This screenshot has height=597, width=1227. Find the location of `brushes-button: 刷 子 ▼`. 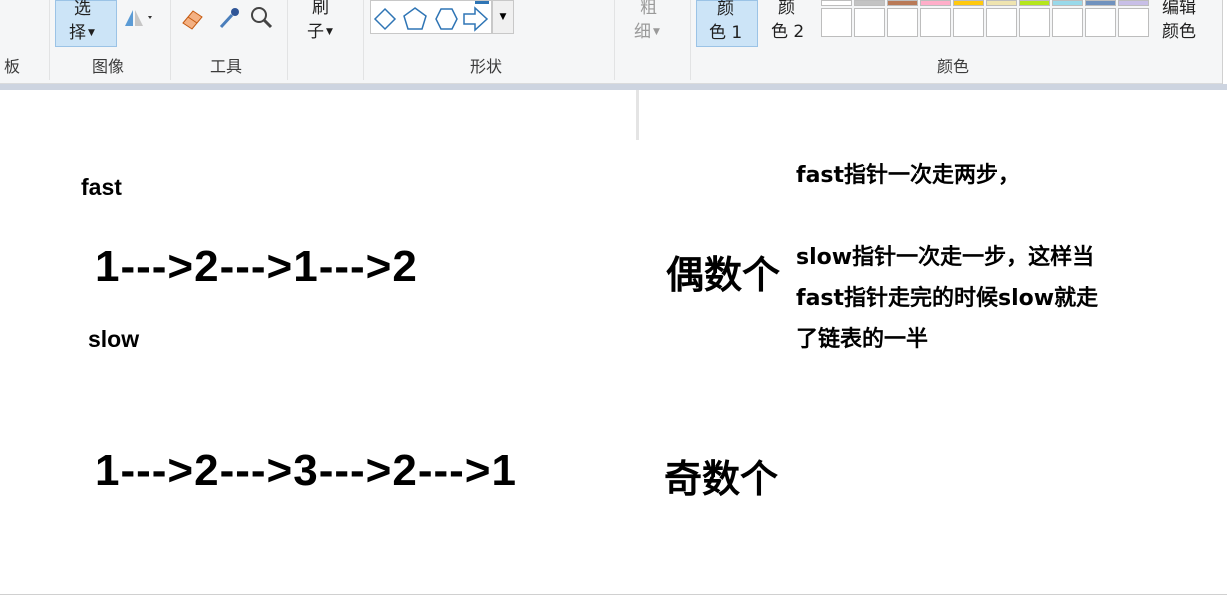

brushes-button: 刷 子 ▼ is located at coordinates (323, 23).